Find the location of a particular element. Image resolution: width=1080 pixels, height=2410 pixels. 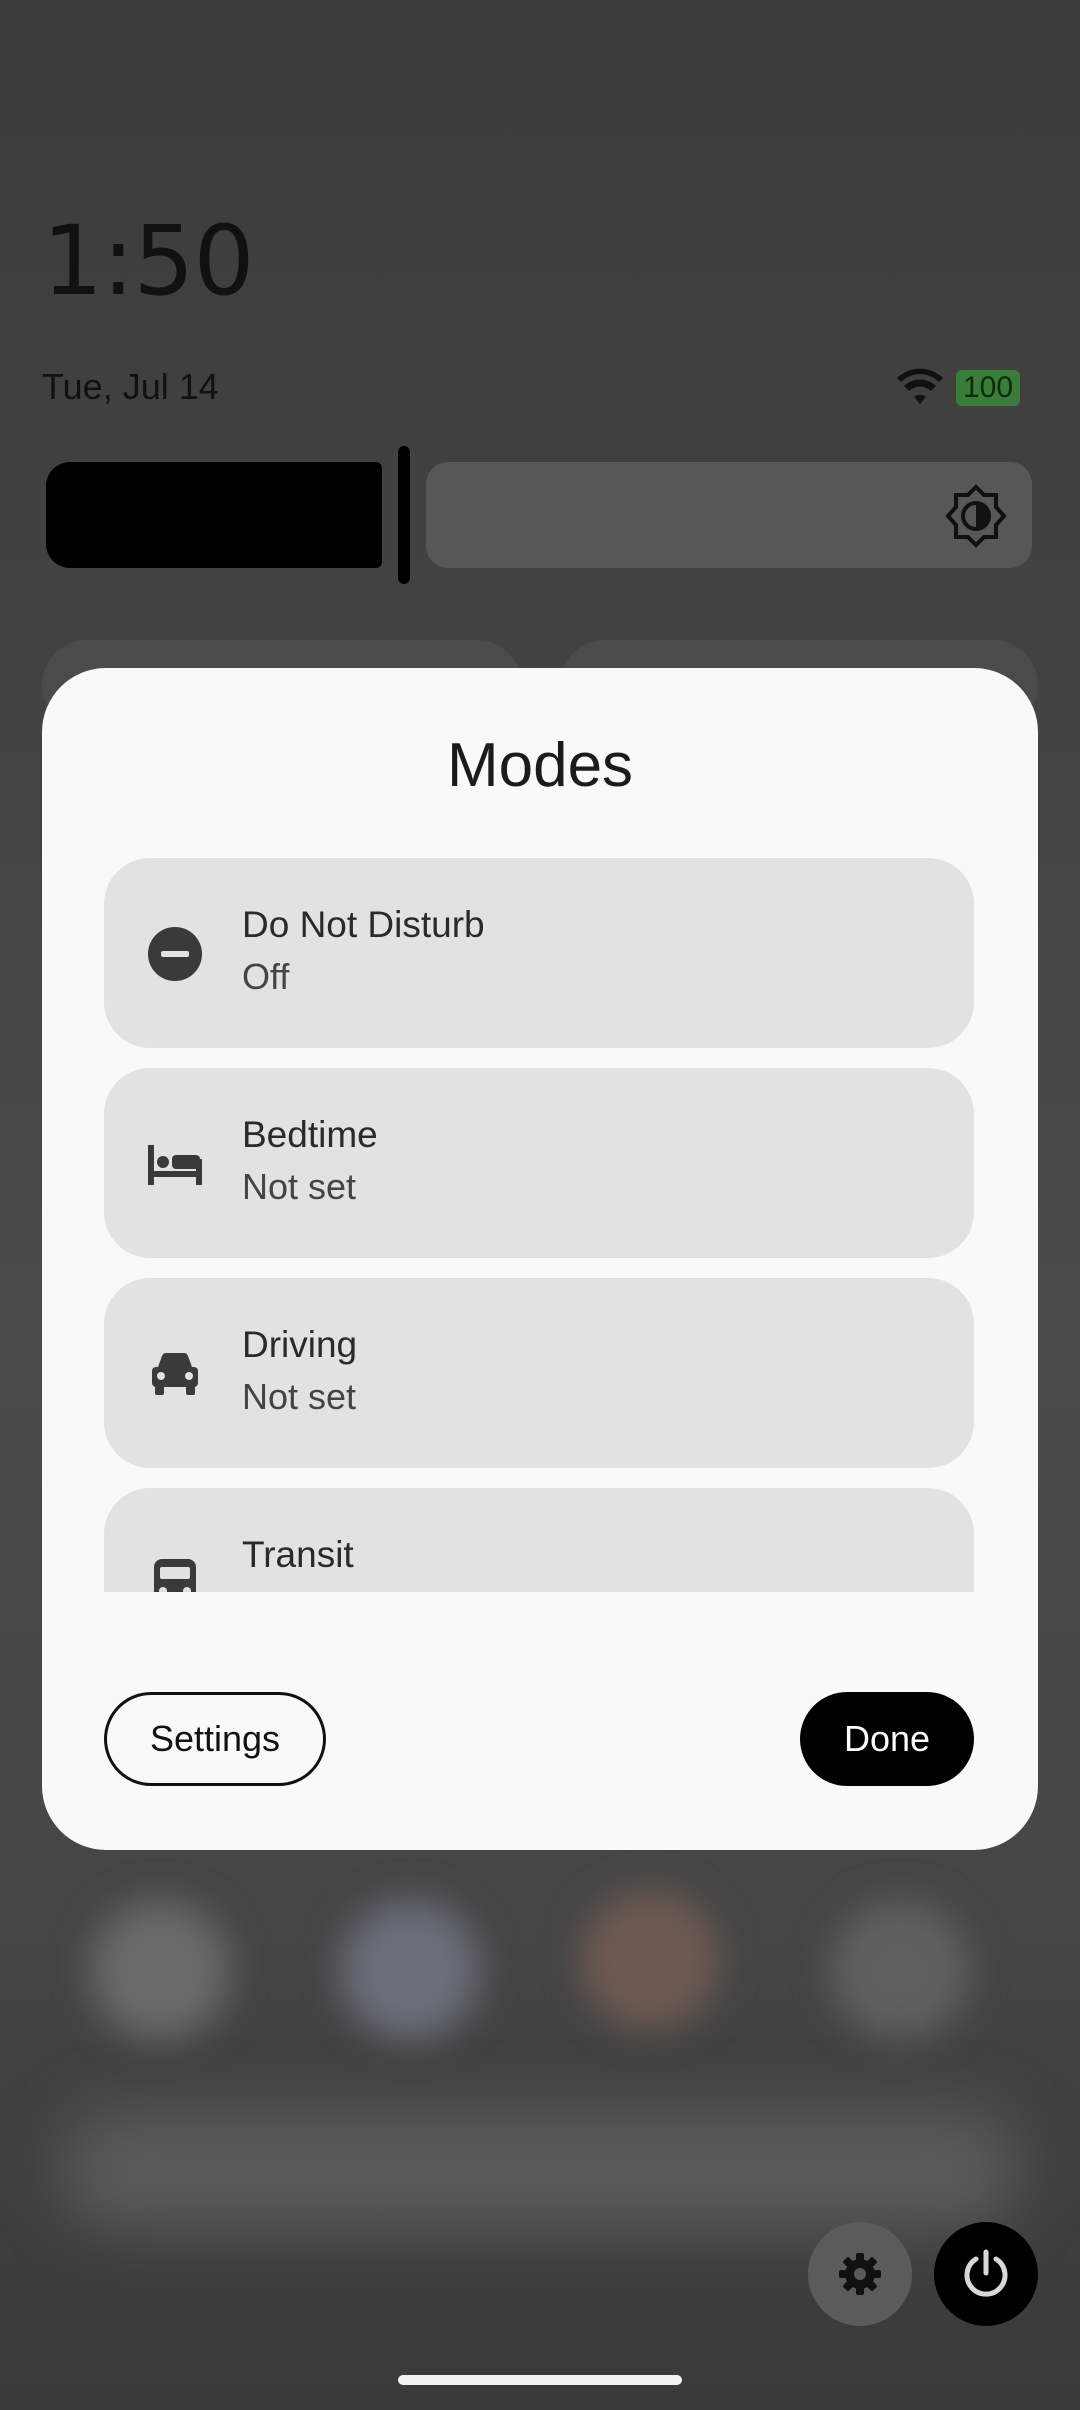

date: Tue, Jul 14 is located at coordinates (130, 386).